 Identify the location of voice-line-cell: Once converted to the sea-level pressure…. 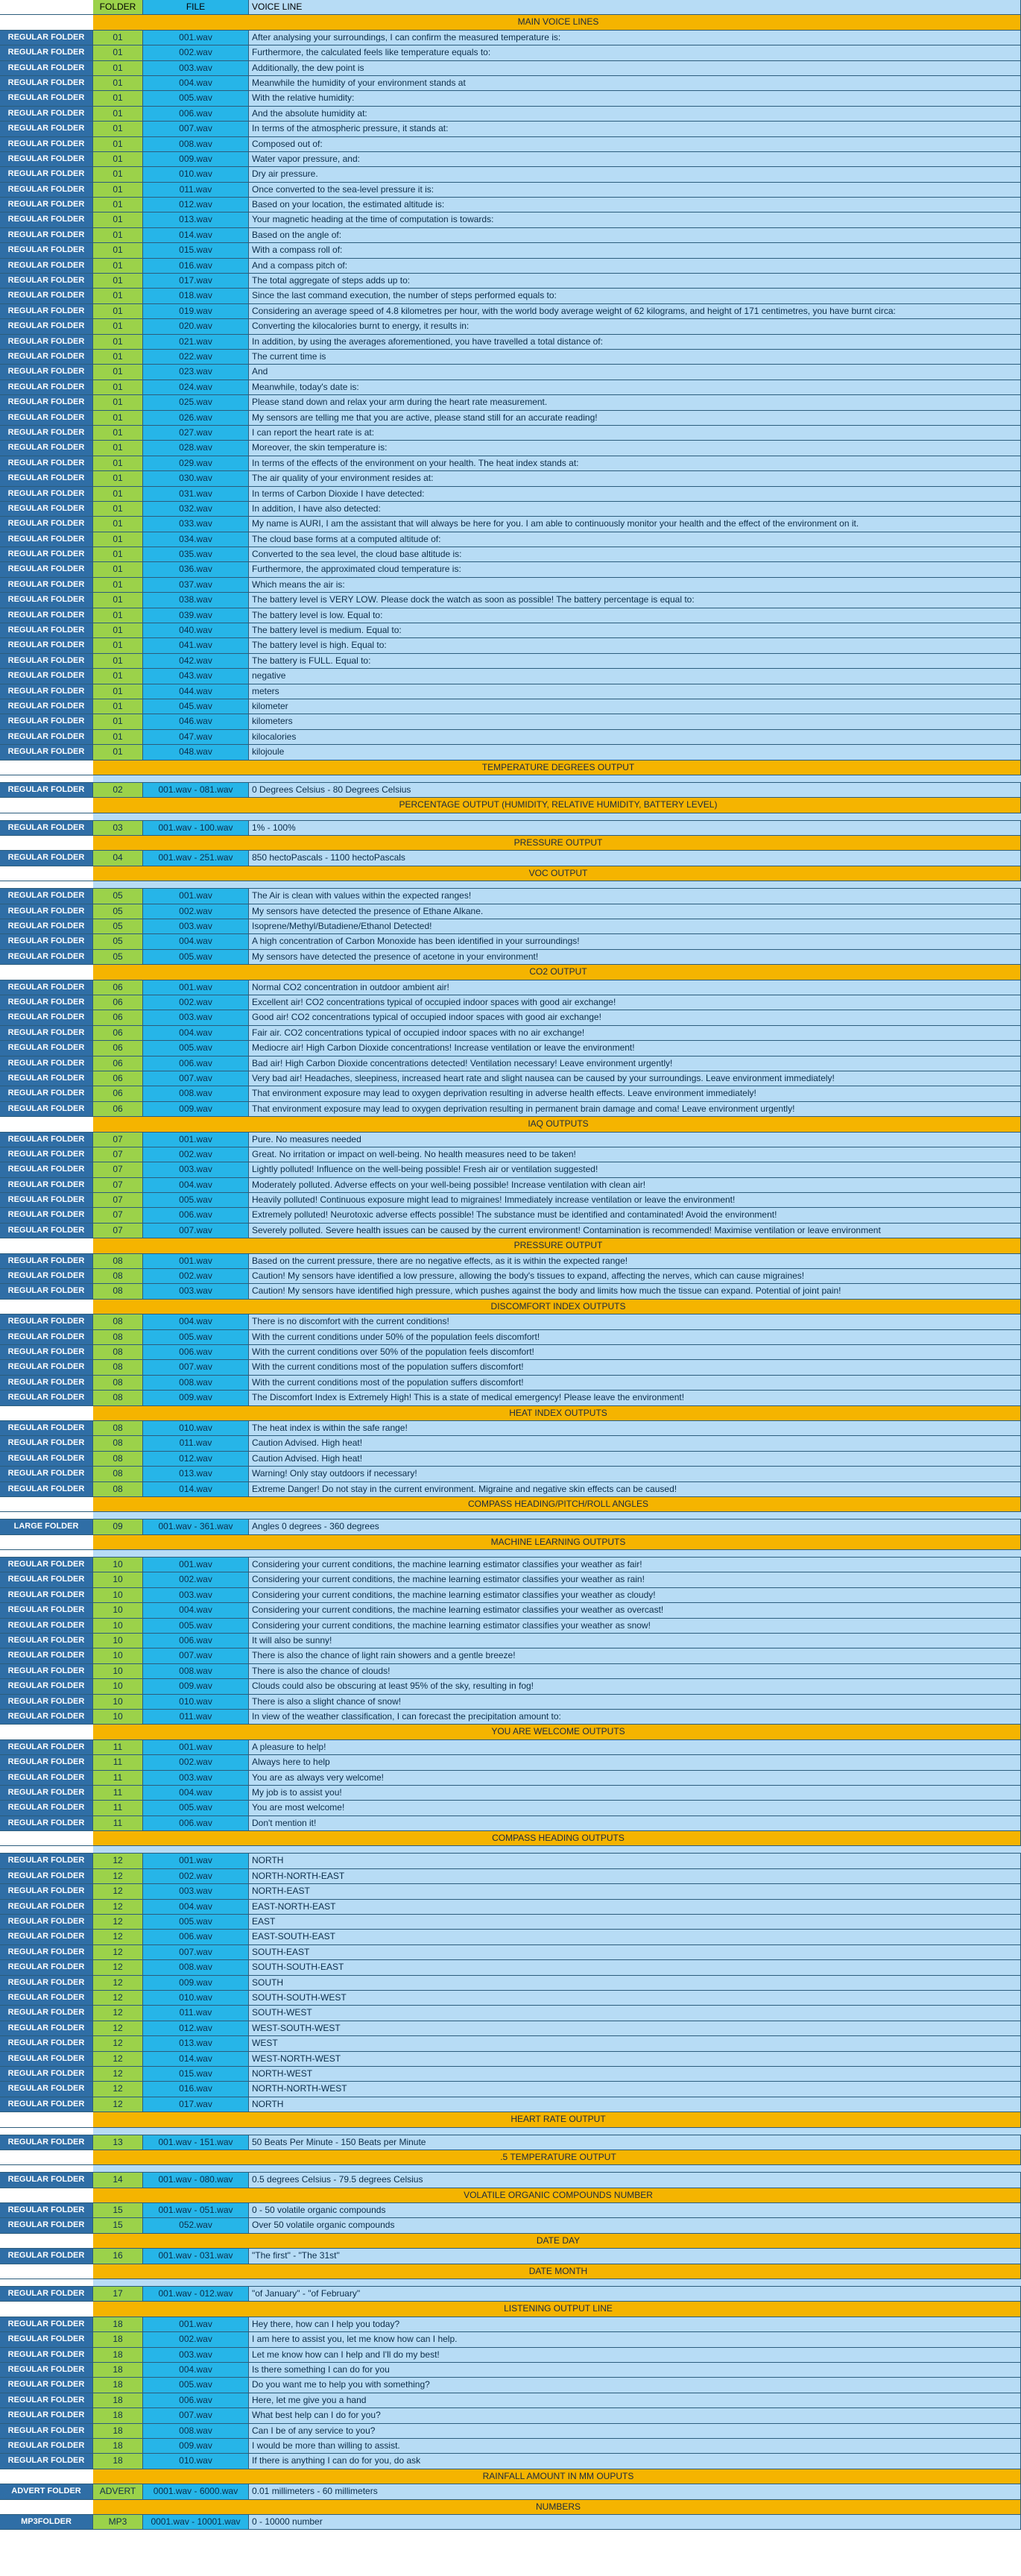
(635, 190).